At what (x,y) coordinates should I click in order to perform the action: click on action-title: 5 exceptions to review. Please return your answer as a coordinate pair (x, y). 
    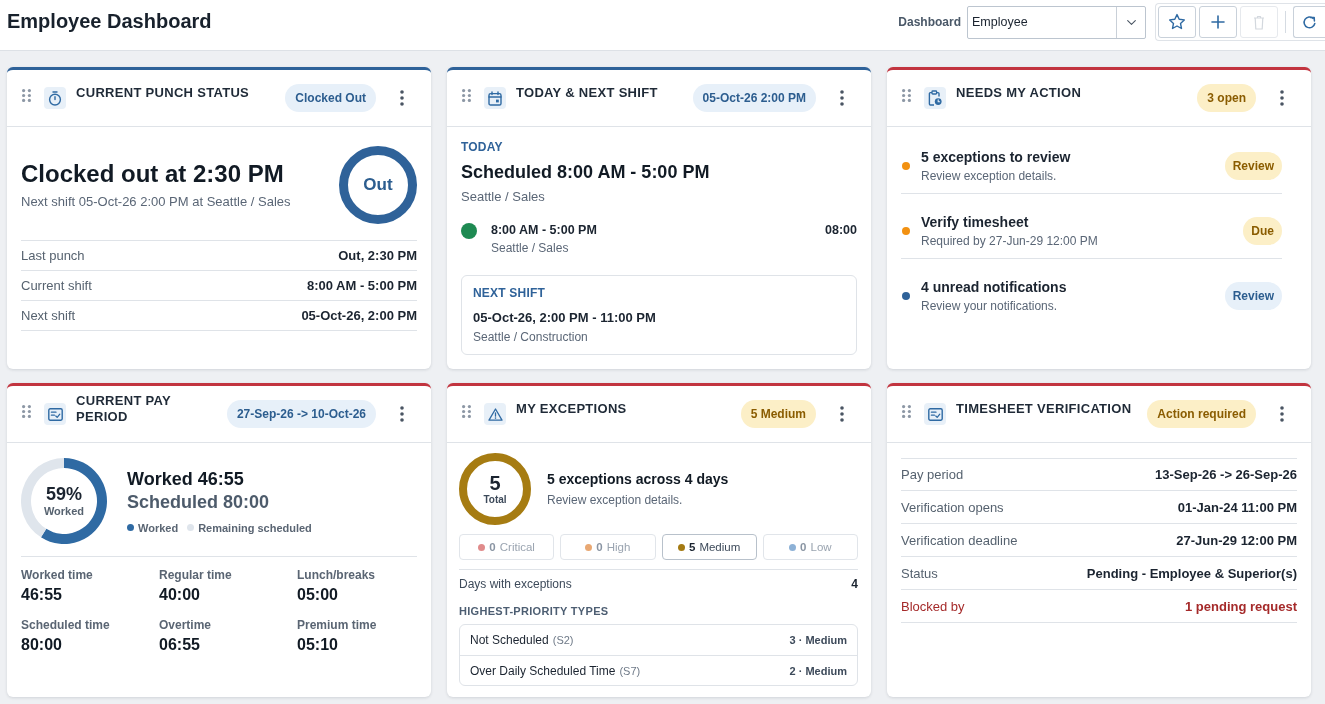
    Looking at the image, I should click on (996, 157).